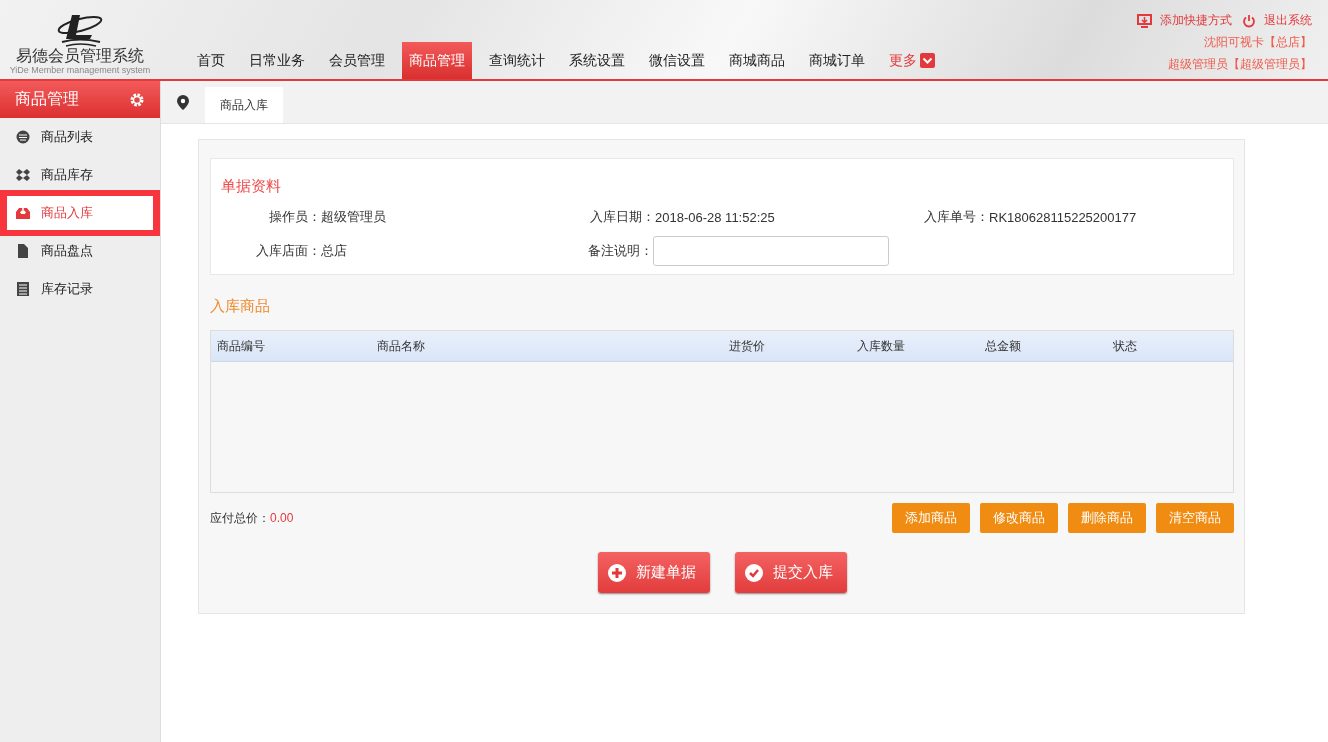 The image size is (1328, 742). I want to click on boxes-icon, so click(23, 175).